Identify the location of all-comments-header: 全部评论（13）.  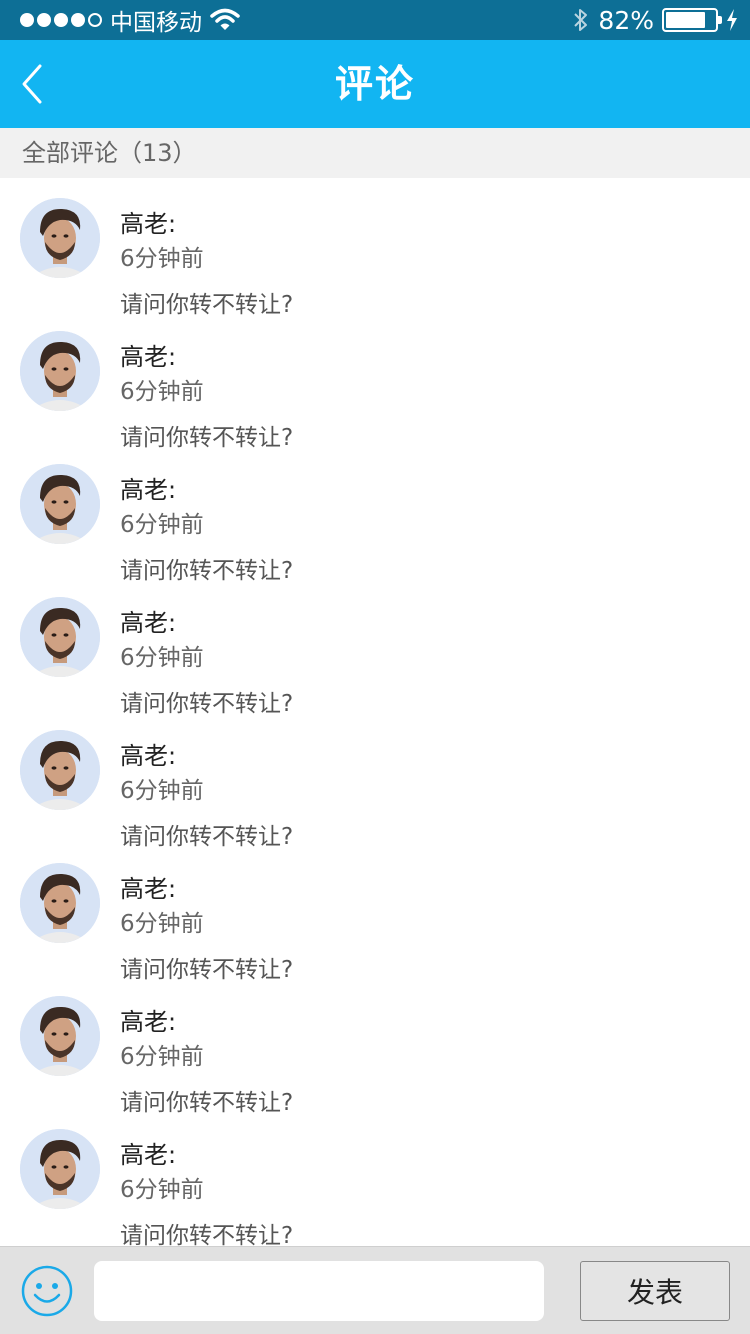
(375, 153).